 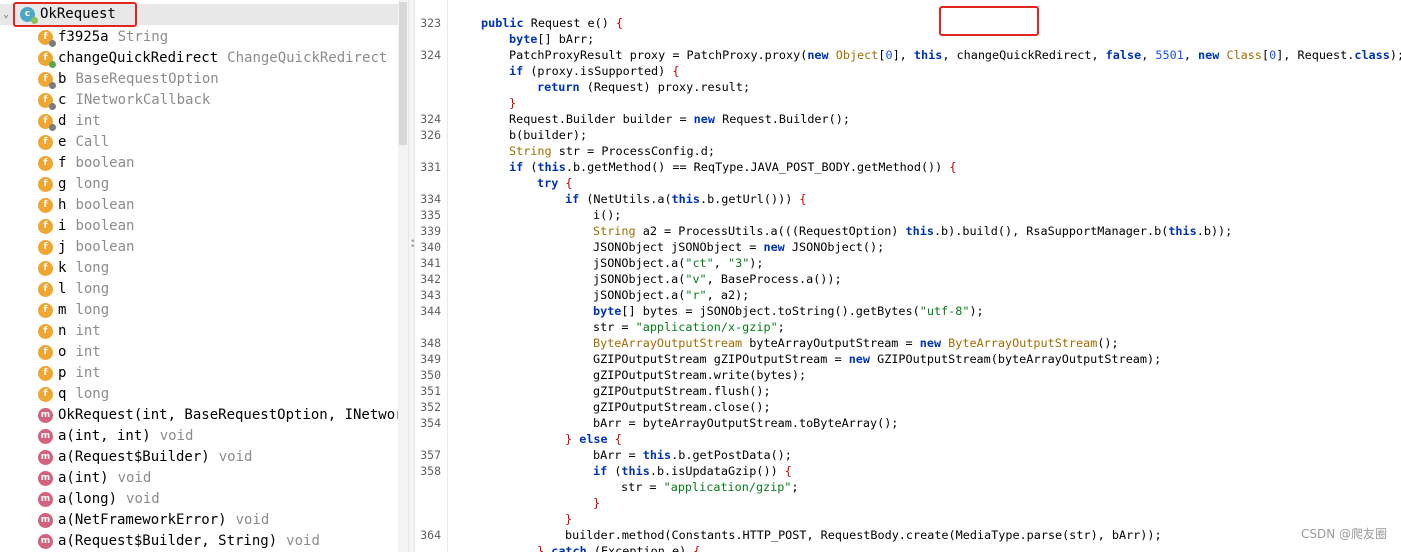 What do you see at coordinates (199, 394) in the screenshot?
I see `tree-field-item: f q long` at bounding box center [199, 394].